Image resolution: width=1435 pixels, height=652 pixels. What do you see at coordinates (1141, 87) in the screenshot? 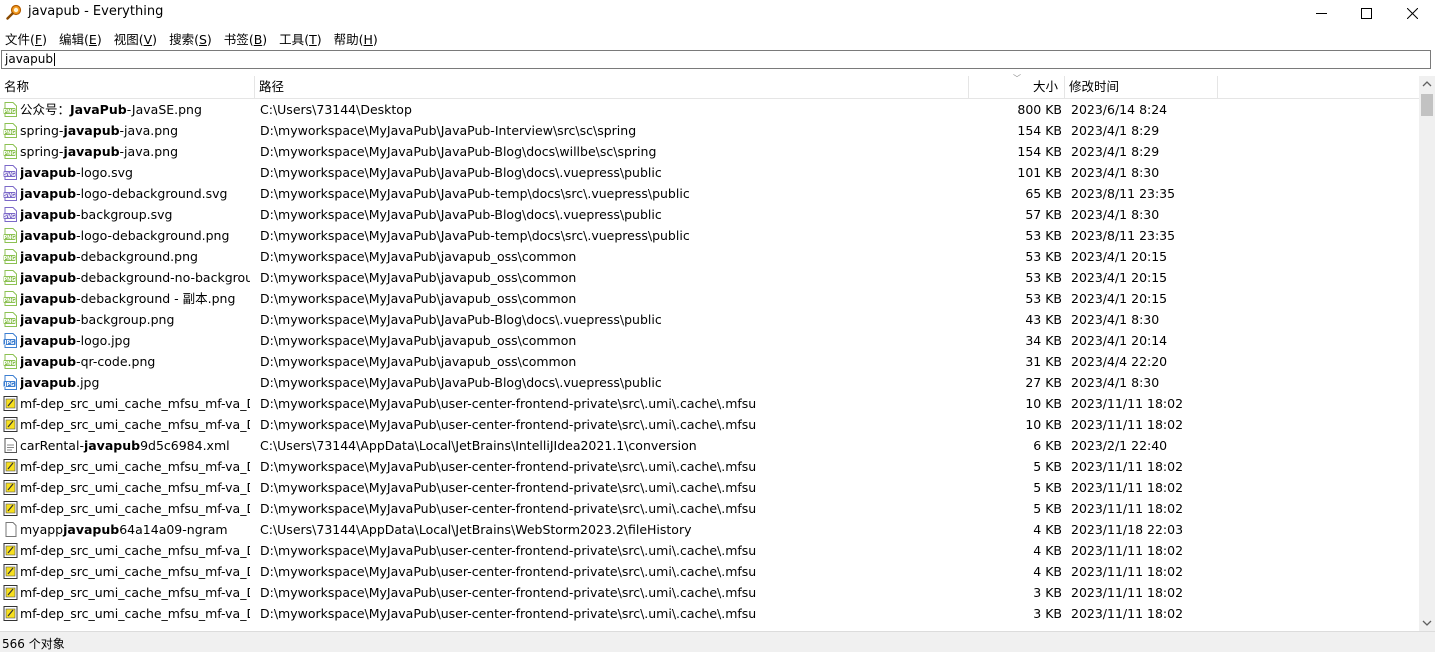
I see `column-header-modified: 修改时间` at bounding box center [1141, 87].